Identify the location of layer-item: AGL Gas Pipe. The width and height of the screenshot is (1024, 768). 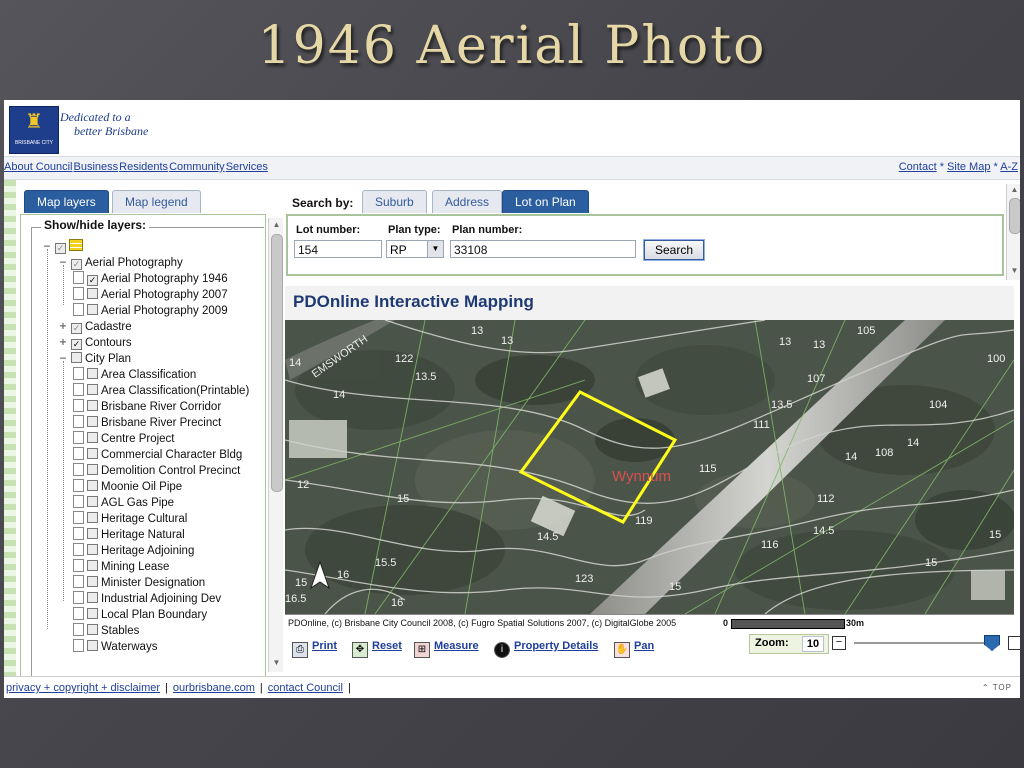
(123, 503).